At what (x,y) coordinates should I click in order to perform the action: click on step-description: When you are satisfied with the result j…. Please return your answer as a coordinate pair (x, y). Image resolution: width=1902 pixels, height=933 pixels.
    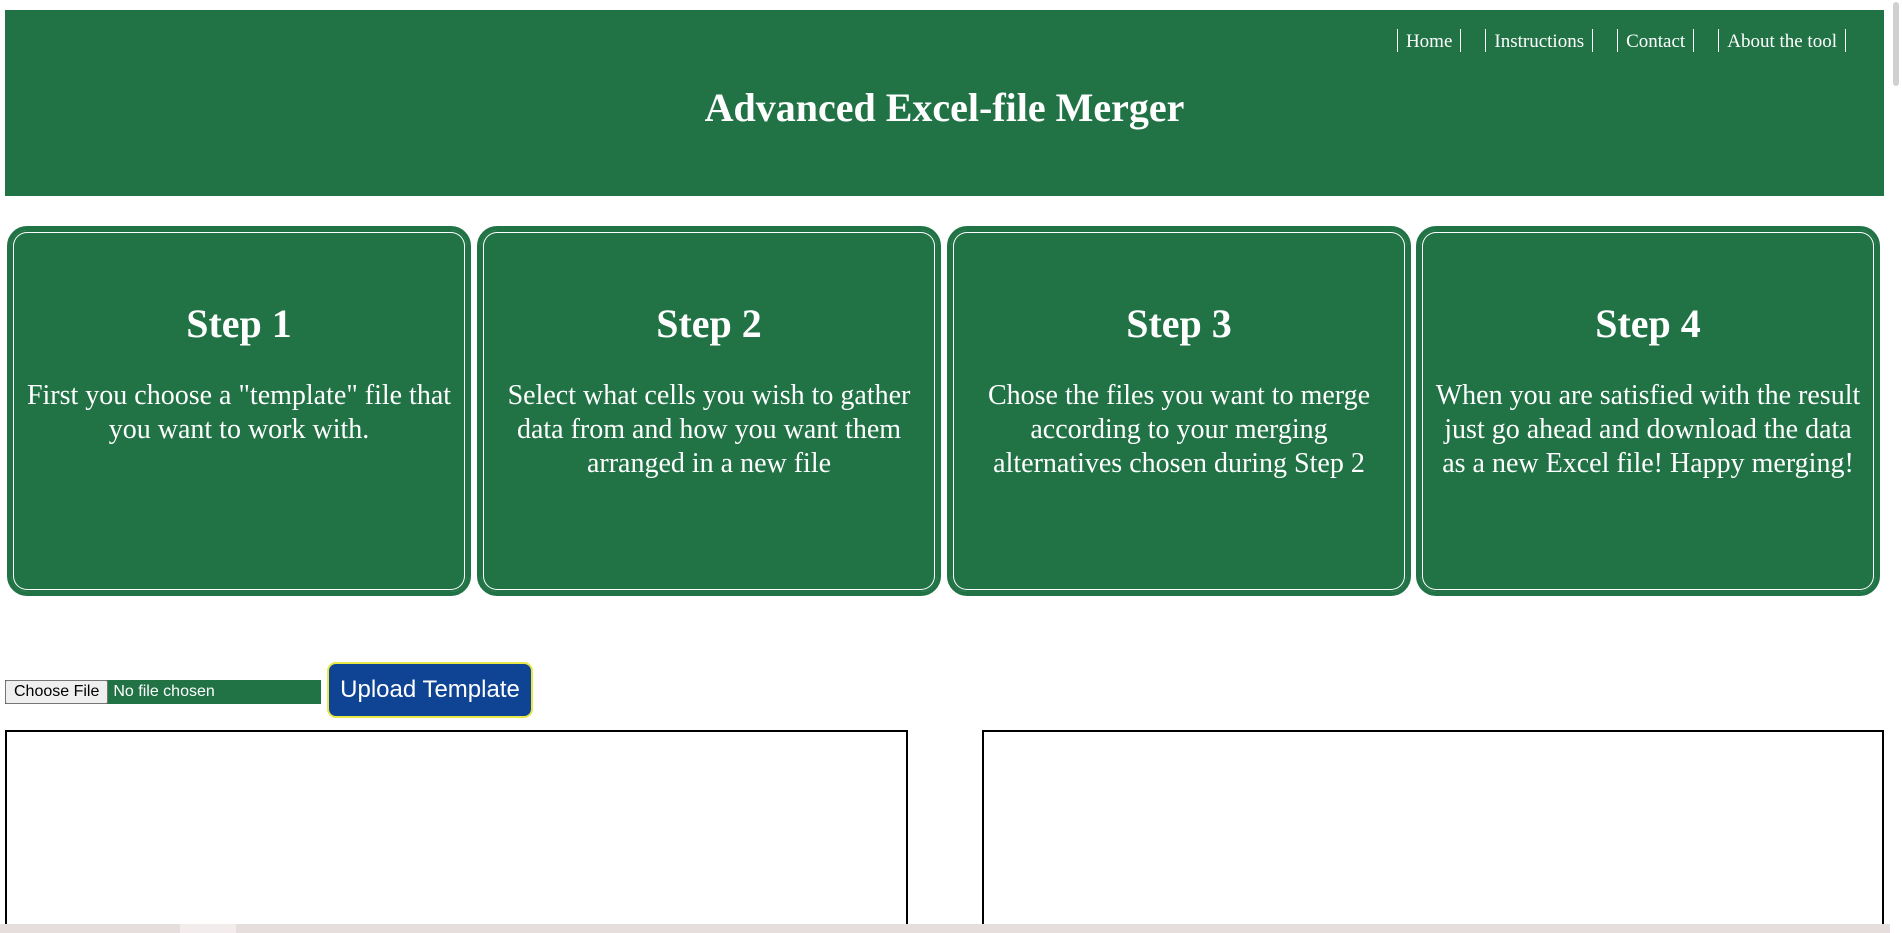
    Looking at the image, I should click on (1648, 429).